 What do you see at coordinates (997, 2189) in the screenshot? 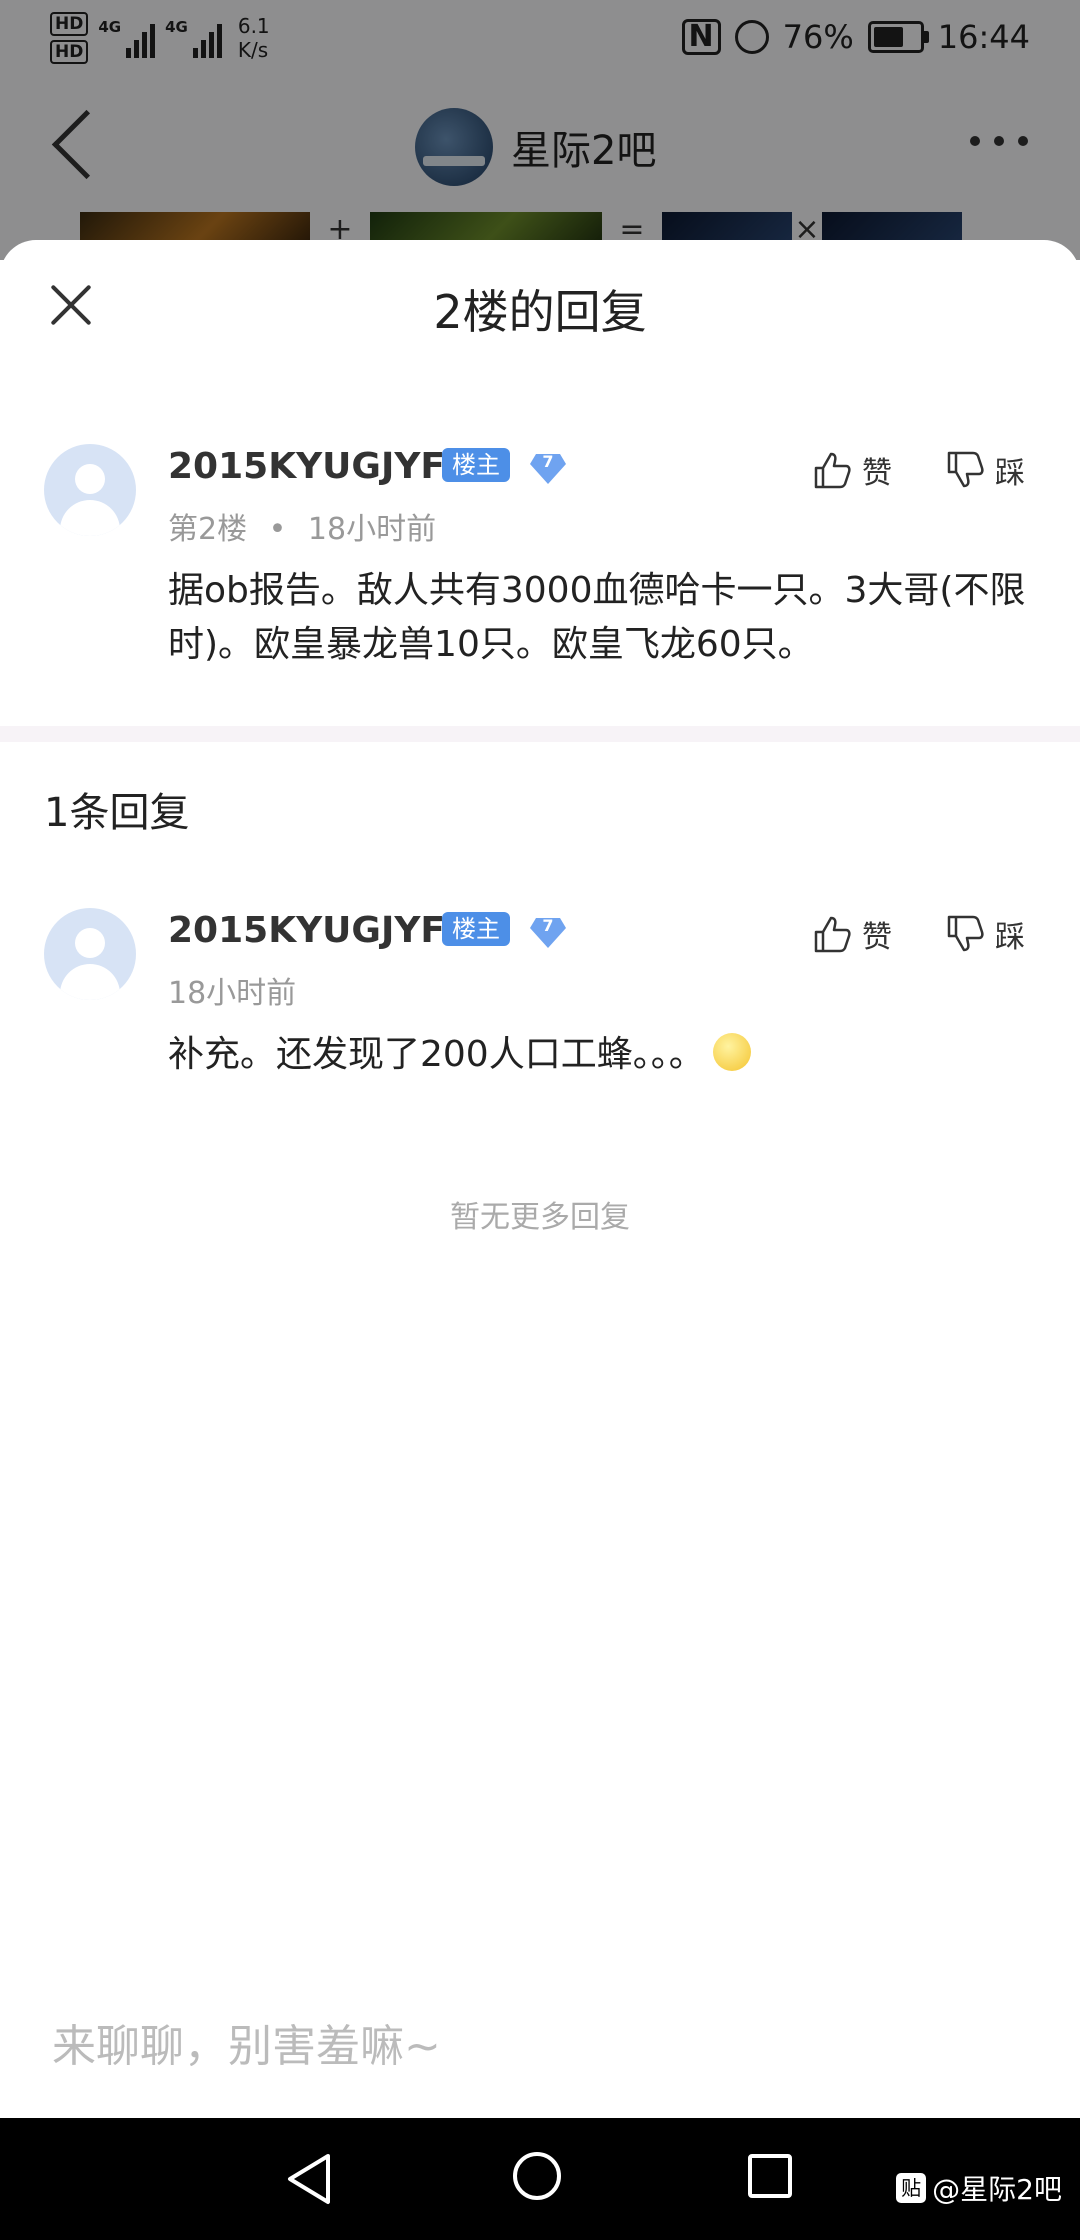
I see `watermark-text: @星际2吧` at bounding box center [997, 2189].